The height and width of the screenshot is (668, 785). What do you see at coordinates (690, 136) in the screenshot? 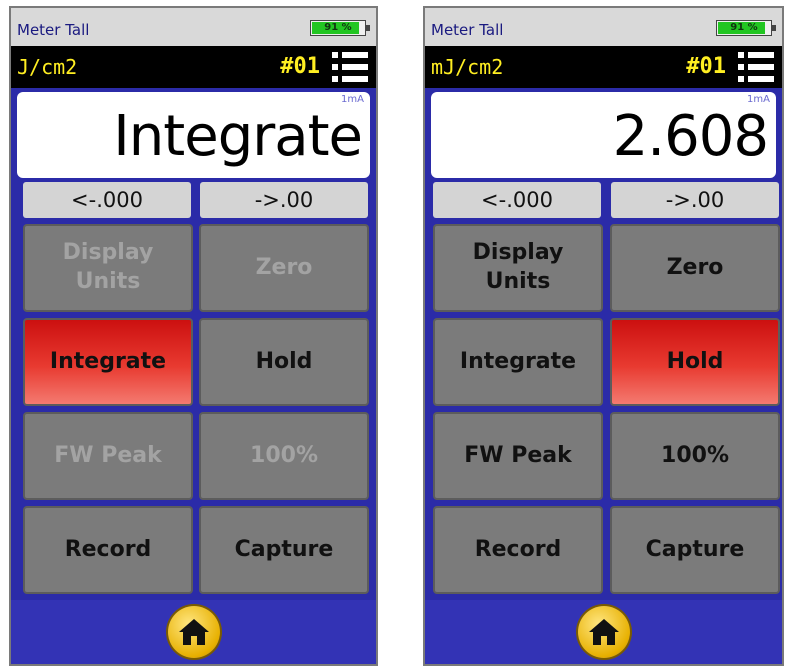
I see `reading-value: 2.608` at bounding box center [690, 136].